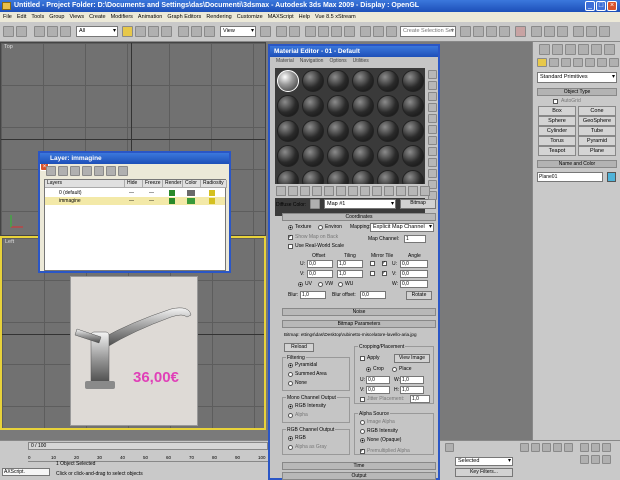 The width and height of the screenshot is (620, 480). I want to click on layer-column-header: Freeze, so click(153, 184).